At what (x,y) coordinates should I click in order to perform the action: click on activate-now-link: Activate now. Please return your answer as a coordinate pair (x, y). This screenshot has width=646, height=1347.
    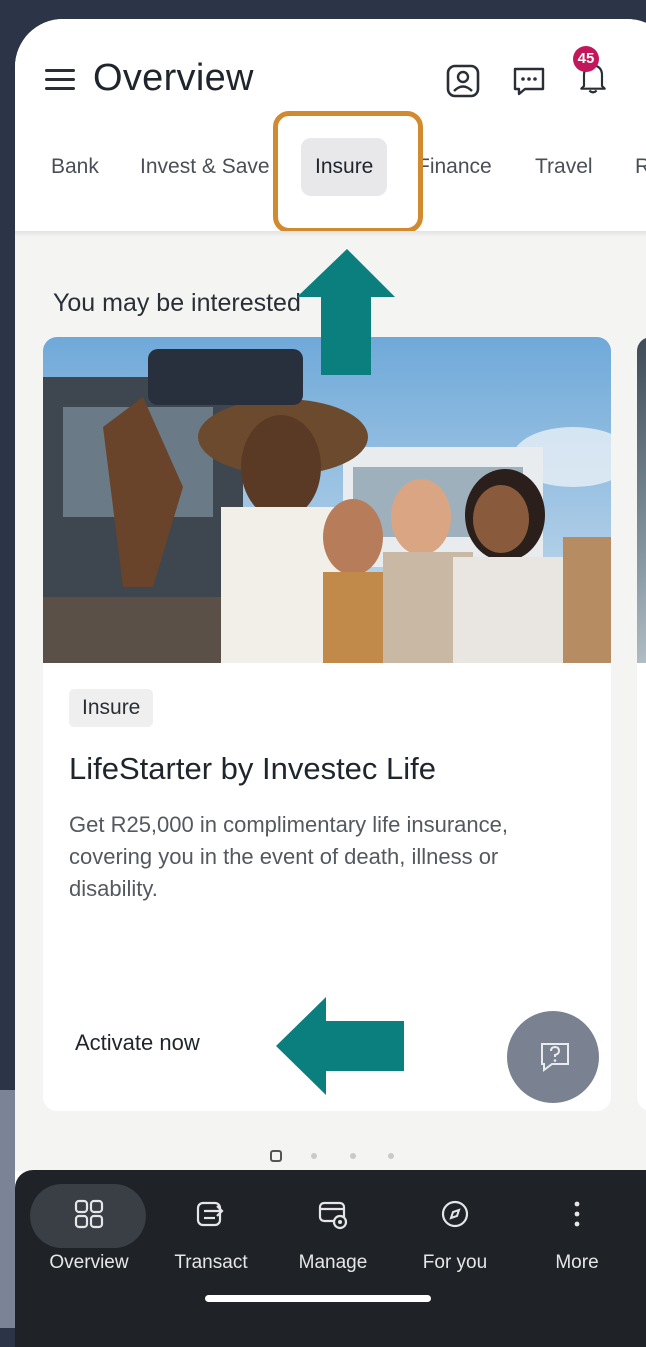
    Looking at the image, I should click on (137, 1043).